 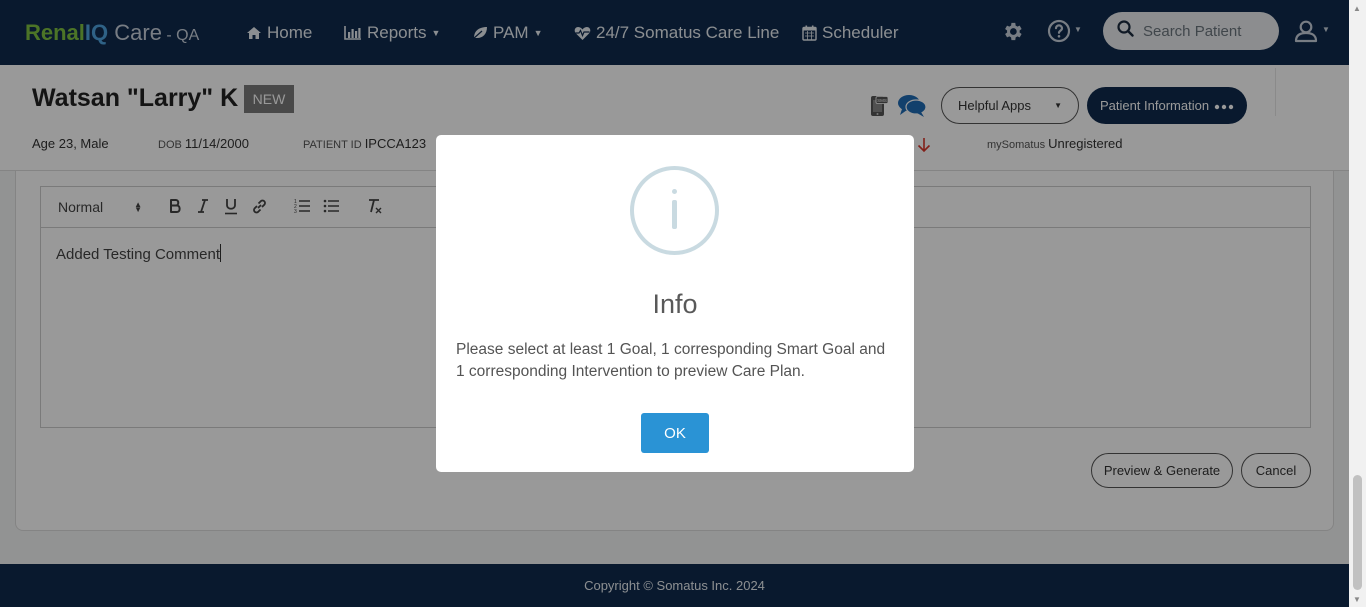 I want to click on page-scrollbar: ▲ ▼, so click(x=1357, y=303).